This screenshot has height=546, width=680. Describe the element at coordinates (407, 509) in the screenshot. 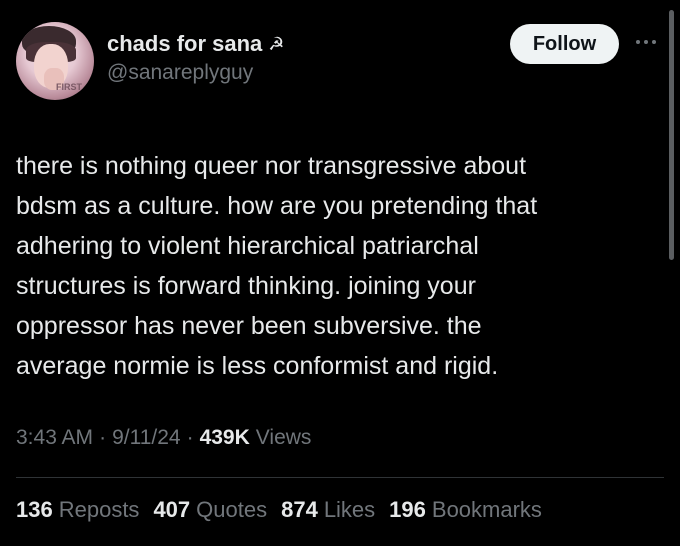

I see `bookmarks-count: 196` at that location.